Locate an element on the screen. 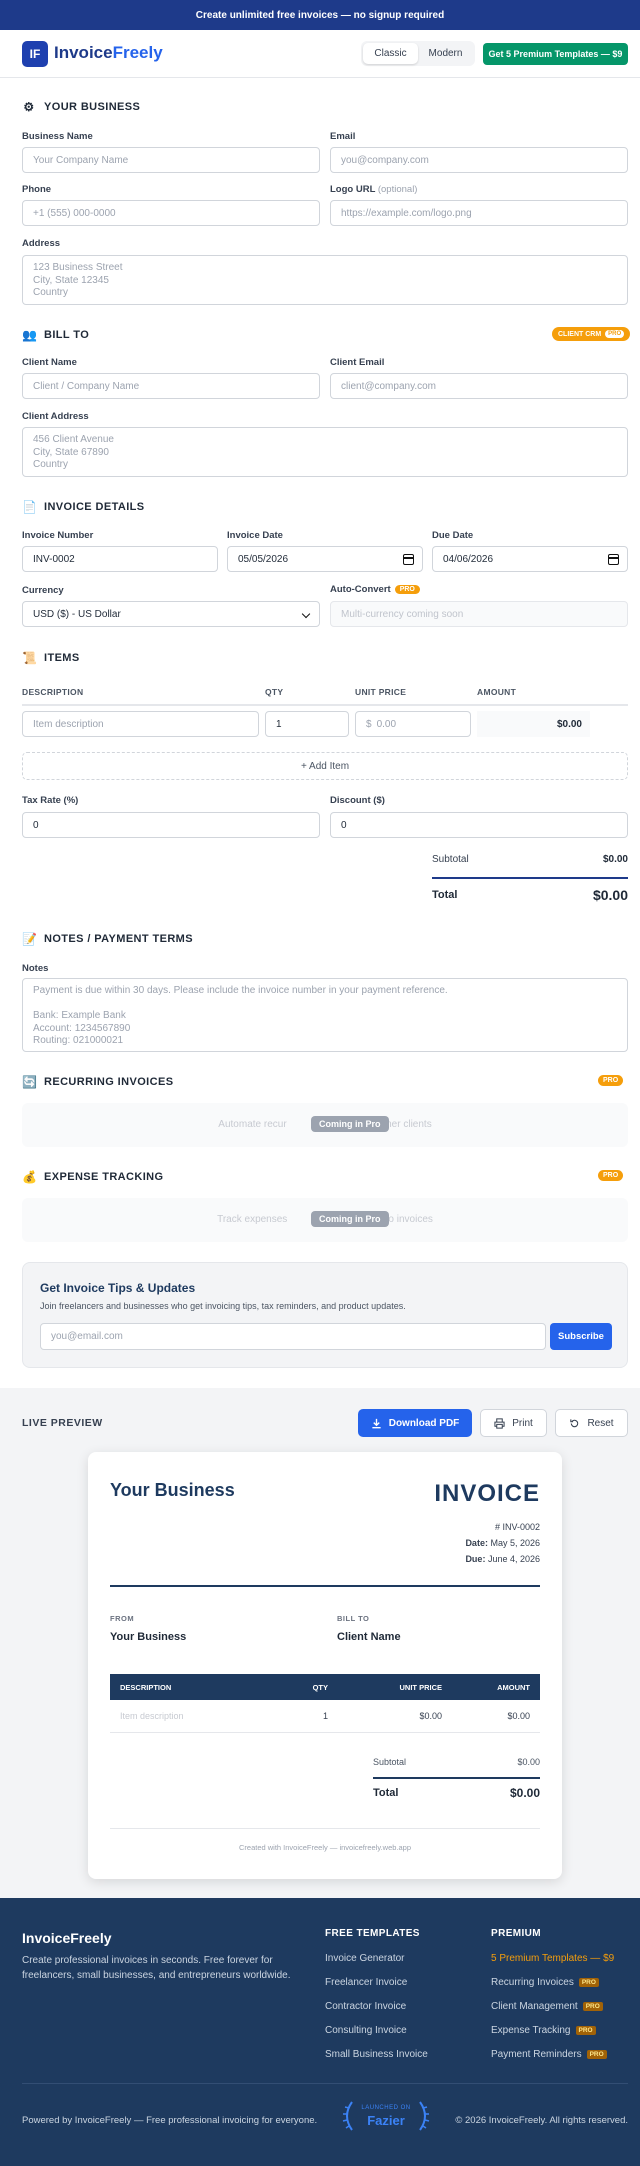 The height and width of the screenshot is (2166, 640). invoice-date-input: 05/05/2026 is located at coordinates (325, 559).